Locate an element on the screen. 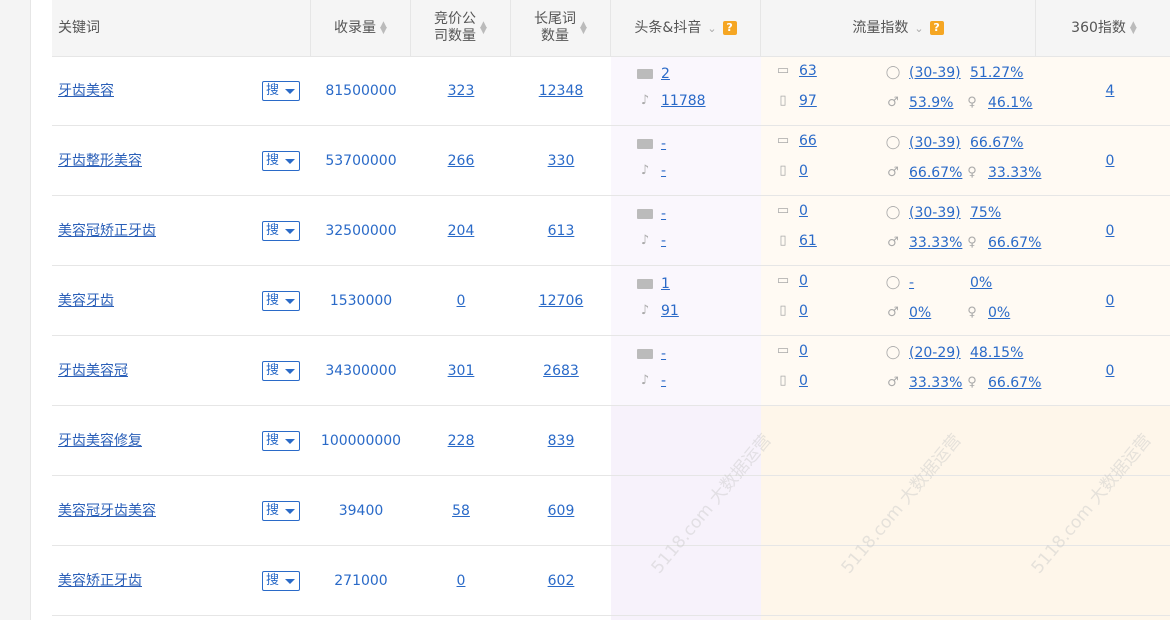  mobile-icon: ▯ is located at coordinates (783, 100).